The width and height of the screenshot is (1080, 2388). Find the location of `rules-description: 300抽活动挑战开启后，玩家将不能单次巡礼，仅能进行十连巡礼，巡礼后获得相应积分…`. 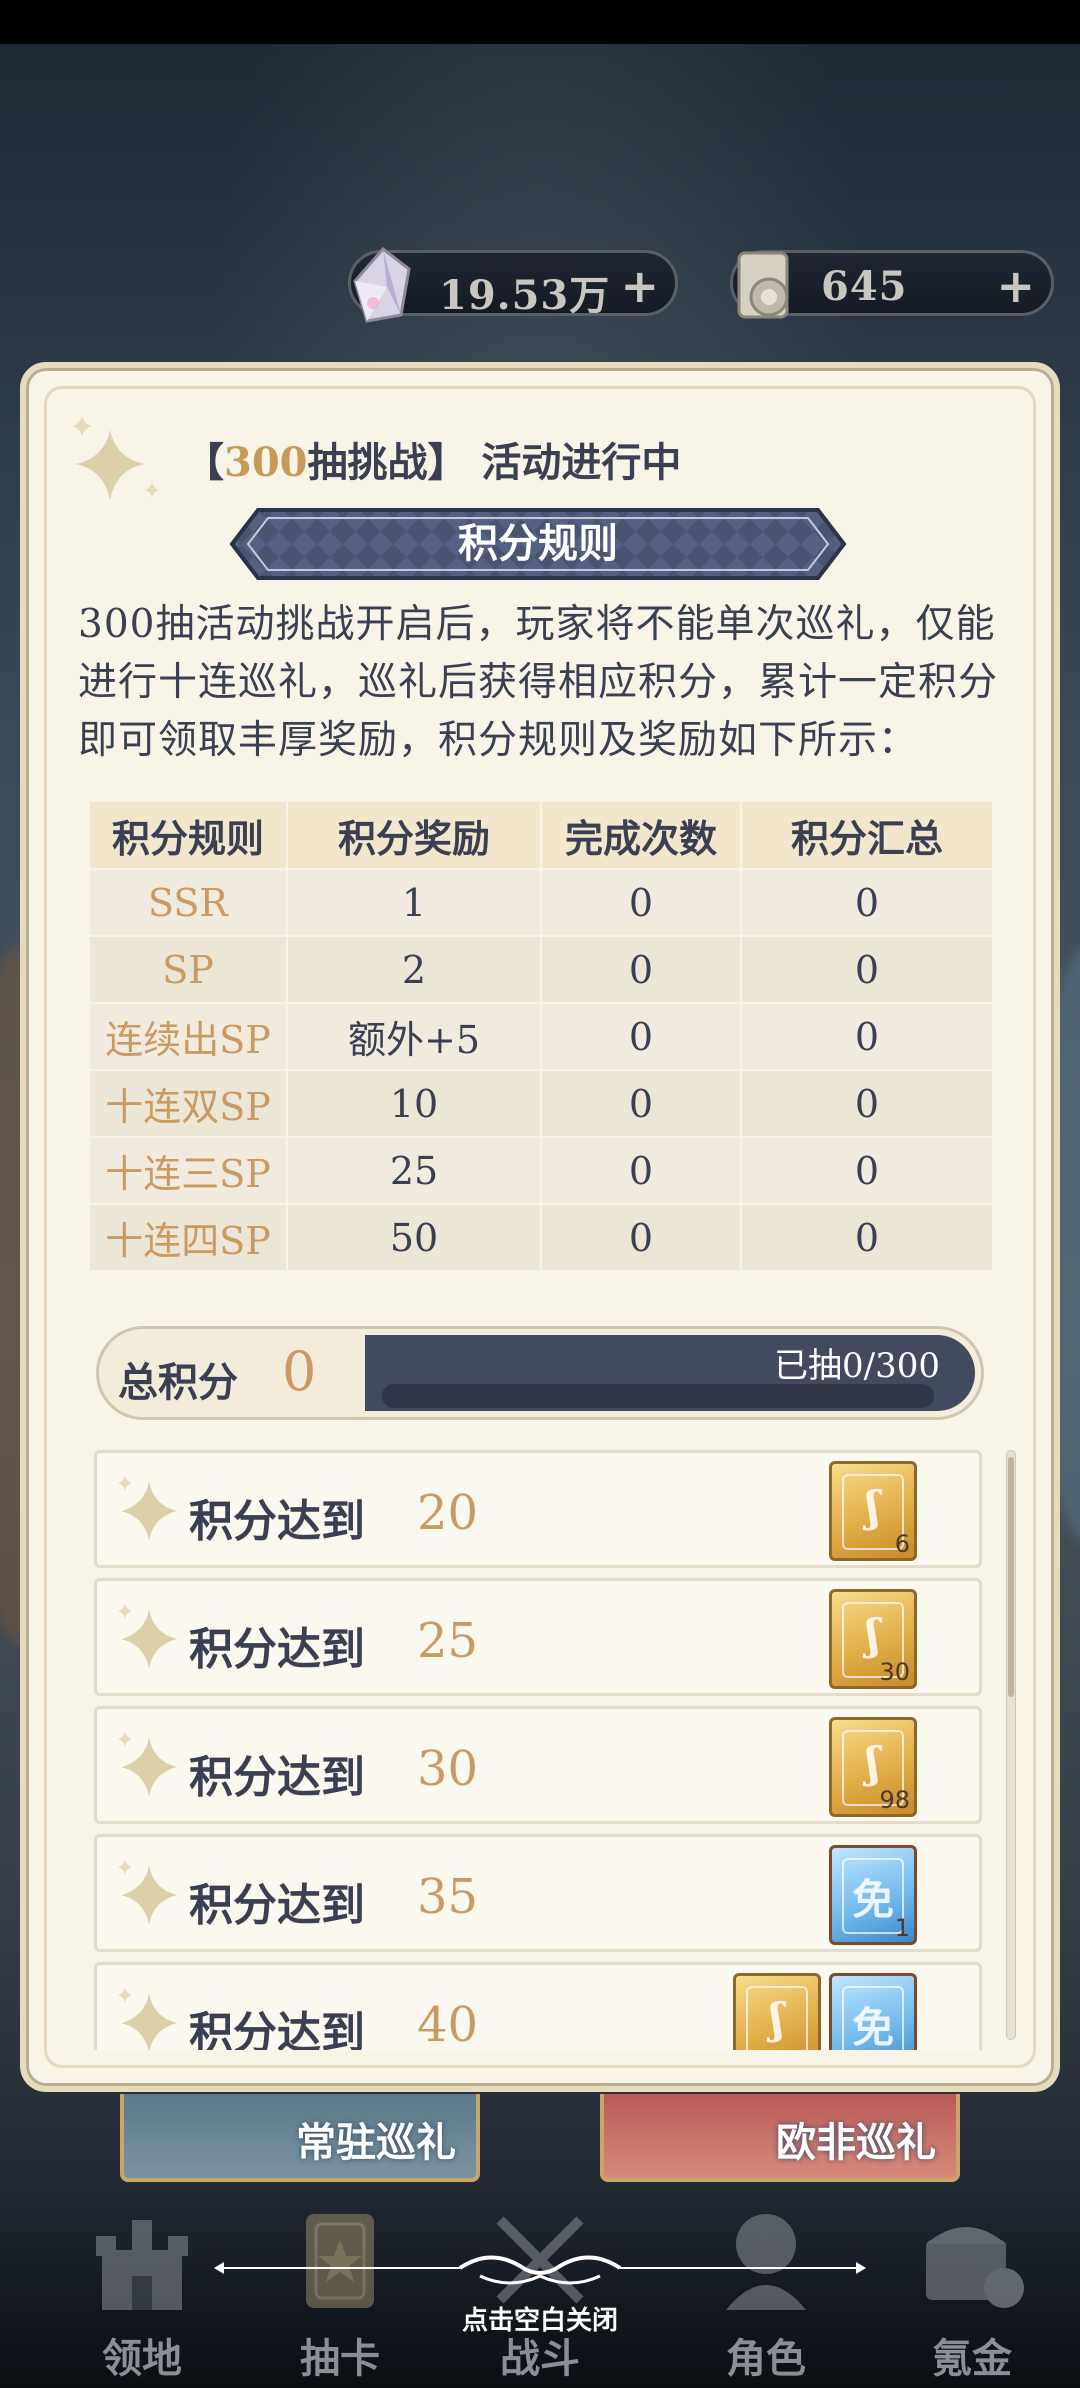

rules-description: 300抽活动挑战开启后，玩家将不能单次巡礼，仅能进行十连巡礼，巡礼后获得相应积分… is located at coordinates (538, 682).